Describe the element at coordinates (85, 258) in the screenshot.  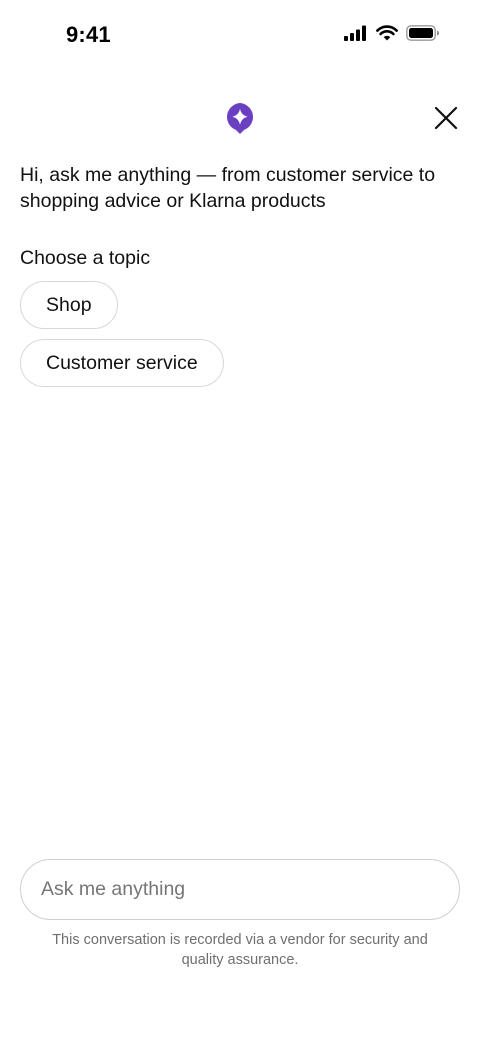
I see `topic-heading: Choose a topic` at that location.